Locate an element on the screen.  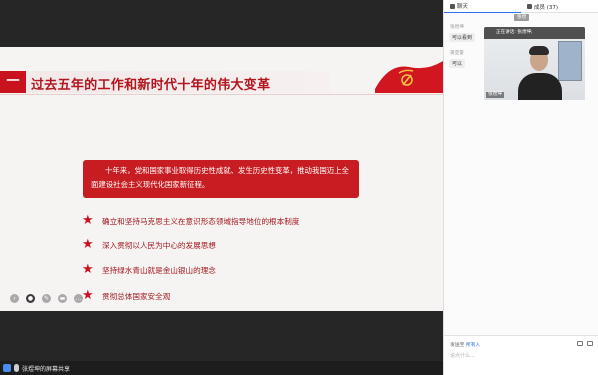
slide-section-number: 一 is located at coordinates (13, 82).